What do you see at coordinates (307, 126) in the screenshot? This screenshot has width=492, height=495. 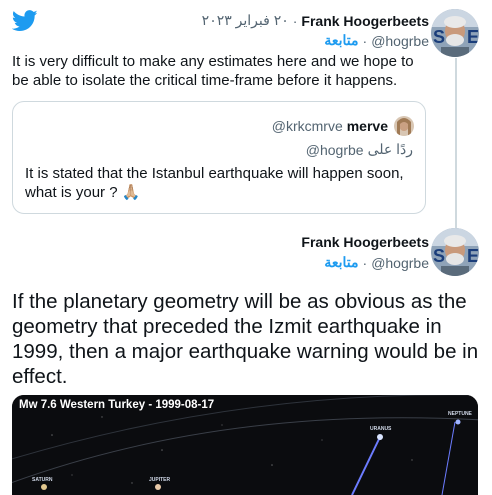 I see `quote-handle: @krkcmrve` at bounding box center [307, 126].